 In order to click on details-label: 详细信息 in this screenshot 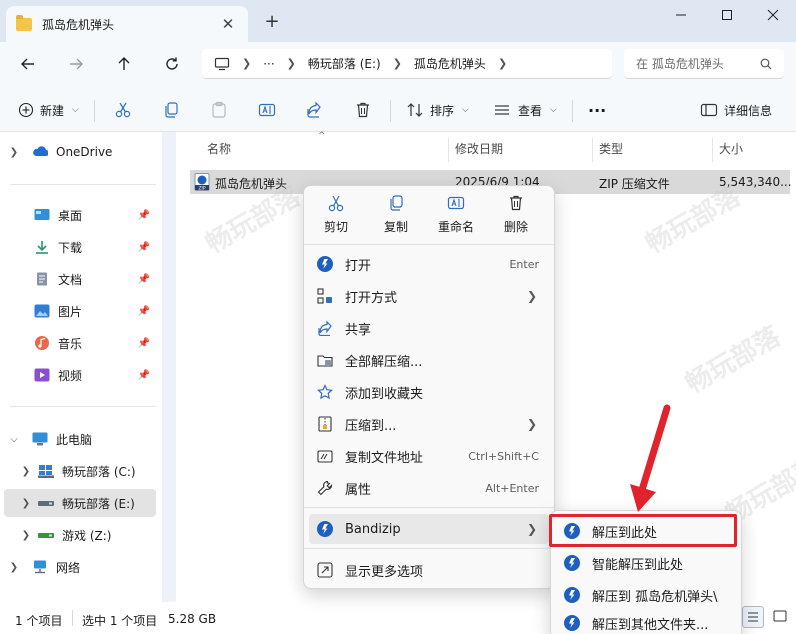, I will do `click(748, 110)`.